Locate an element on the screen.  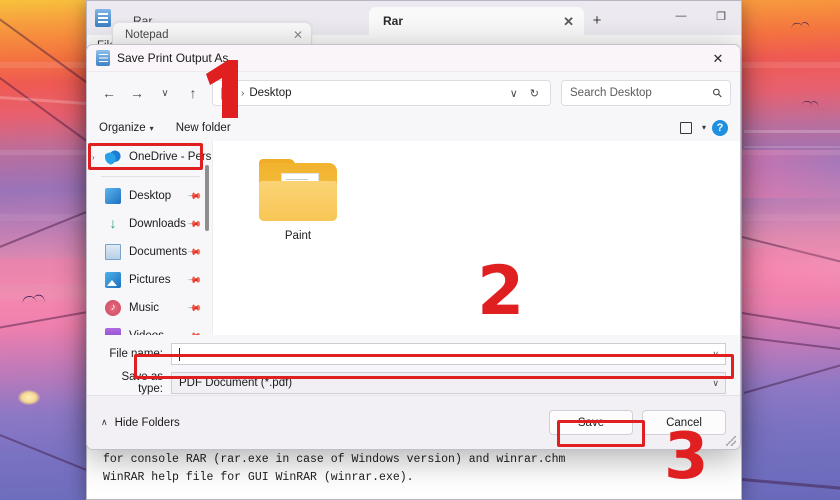
text-cursor is located at coordinates (179, 354).